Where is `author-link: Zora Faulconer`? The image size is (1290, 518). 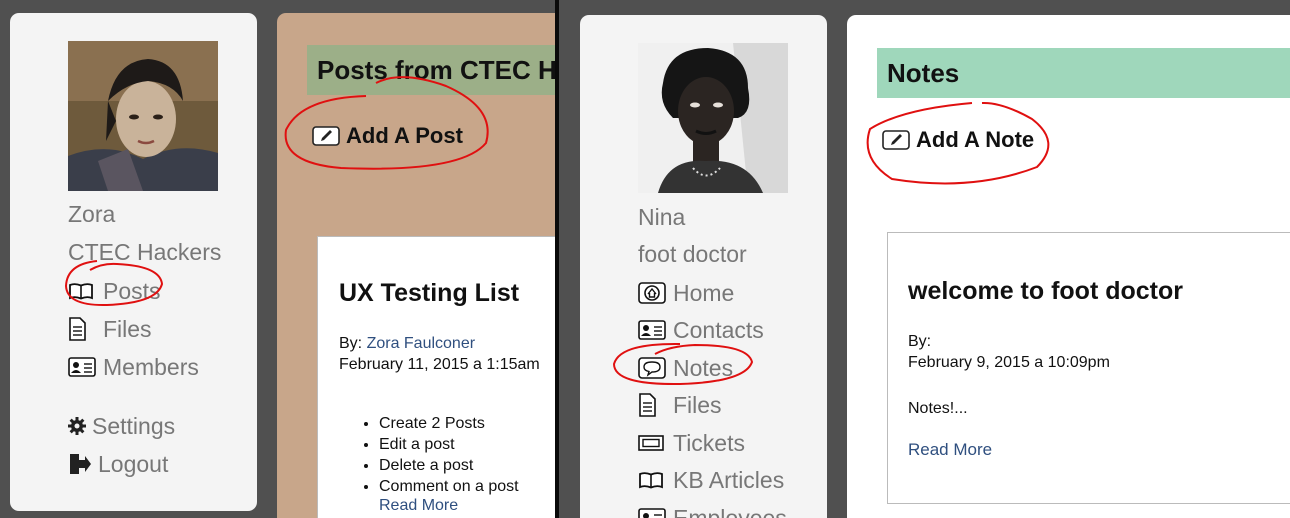
author-link: Zora Faulconer is located at coordinates (421, 343).